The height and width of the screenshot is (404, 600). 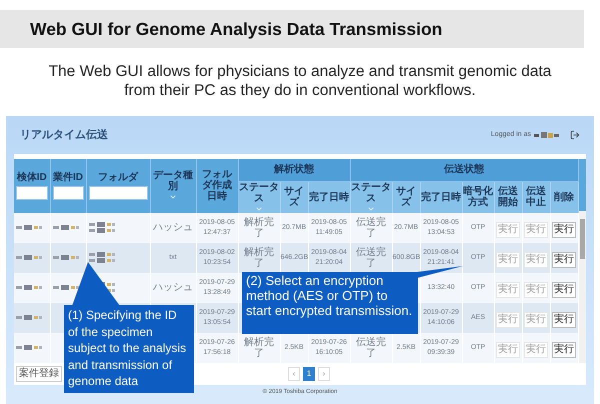 What do you see at coordinates (217, 185) in the screenshot?
I see `column-header: フォルダ作成日時` at bounding box center [217, 185].